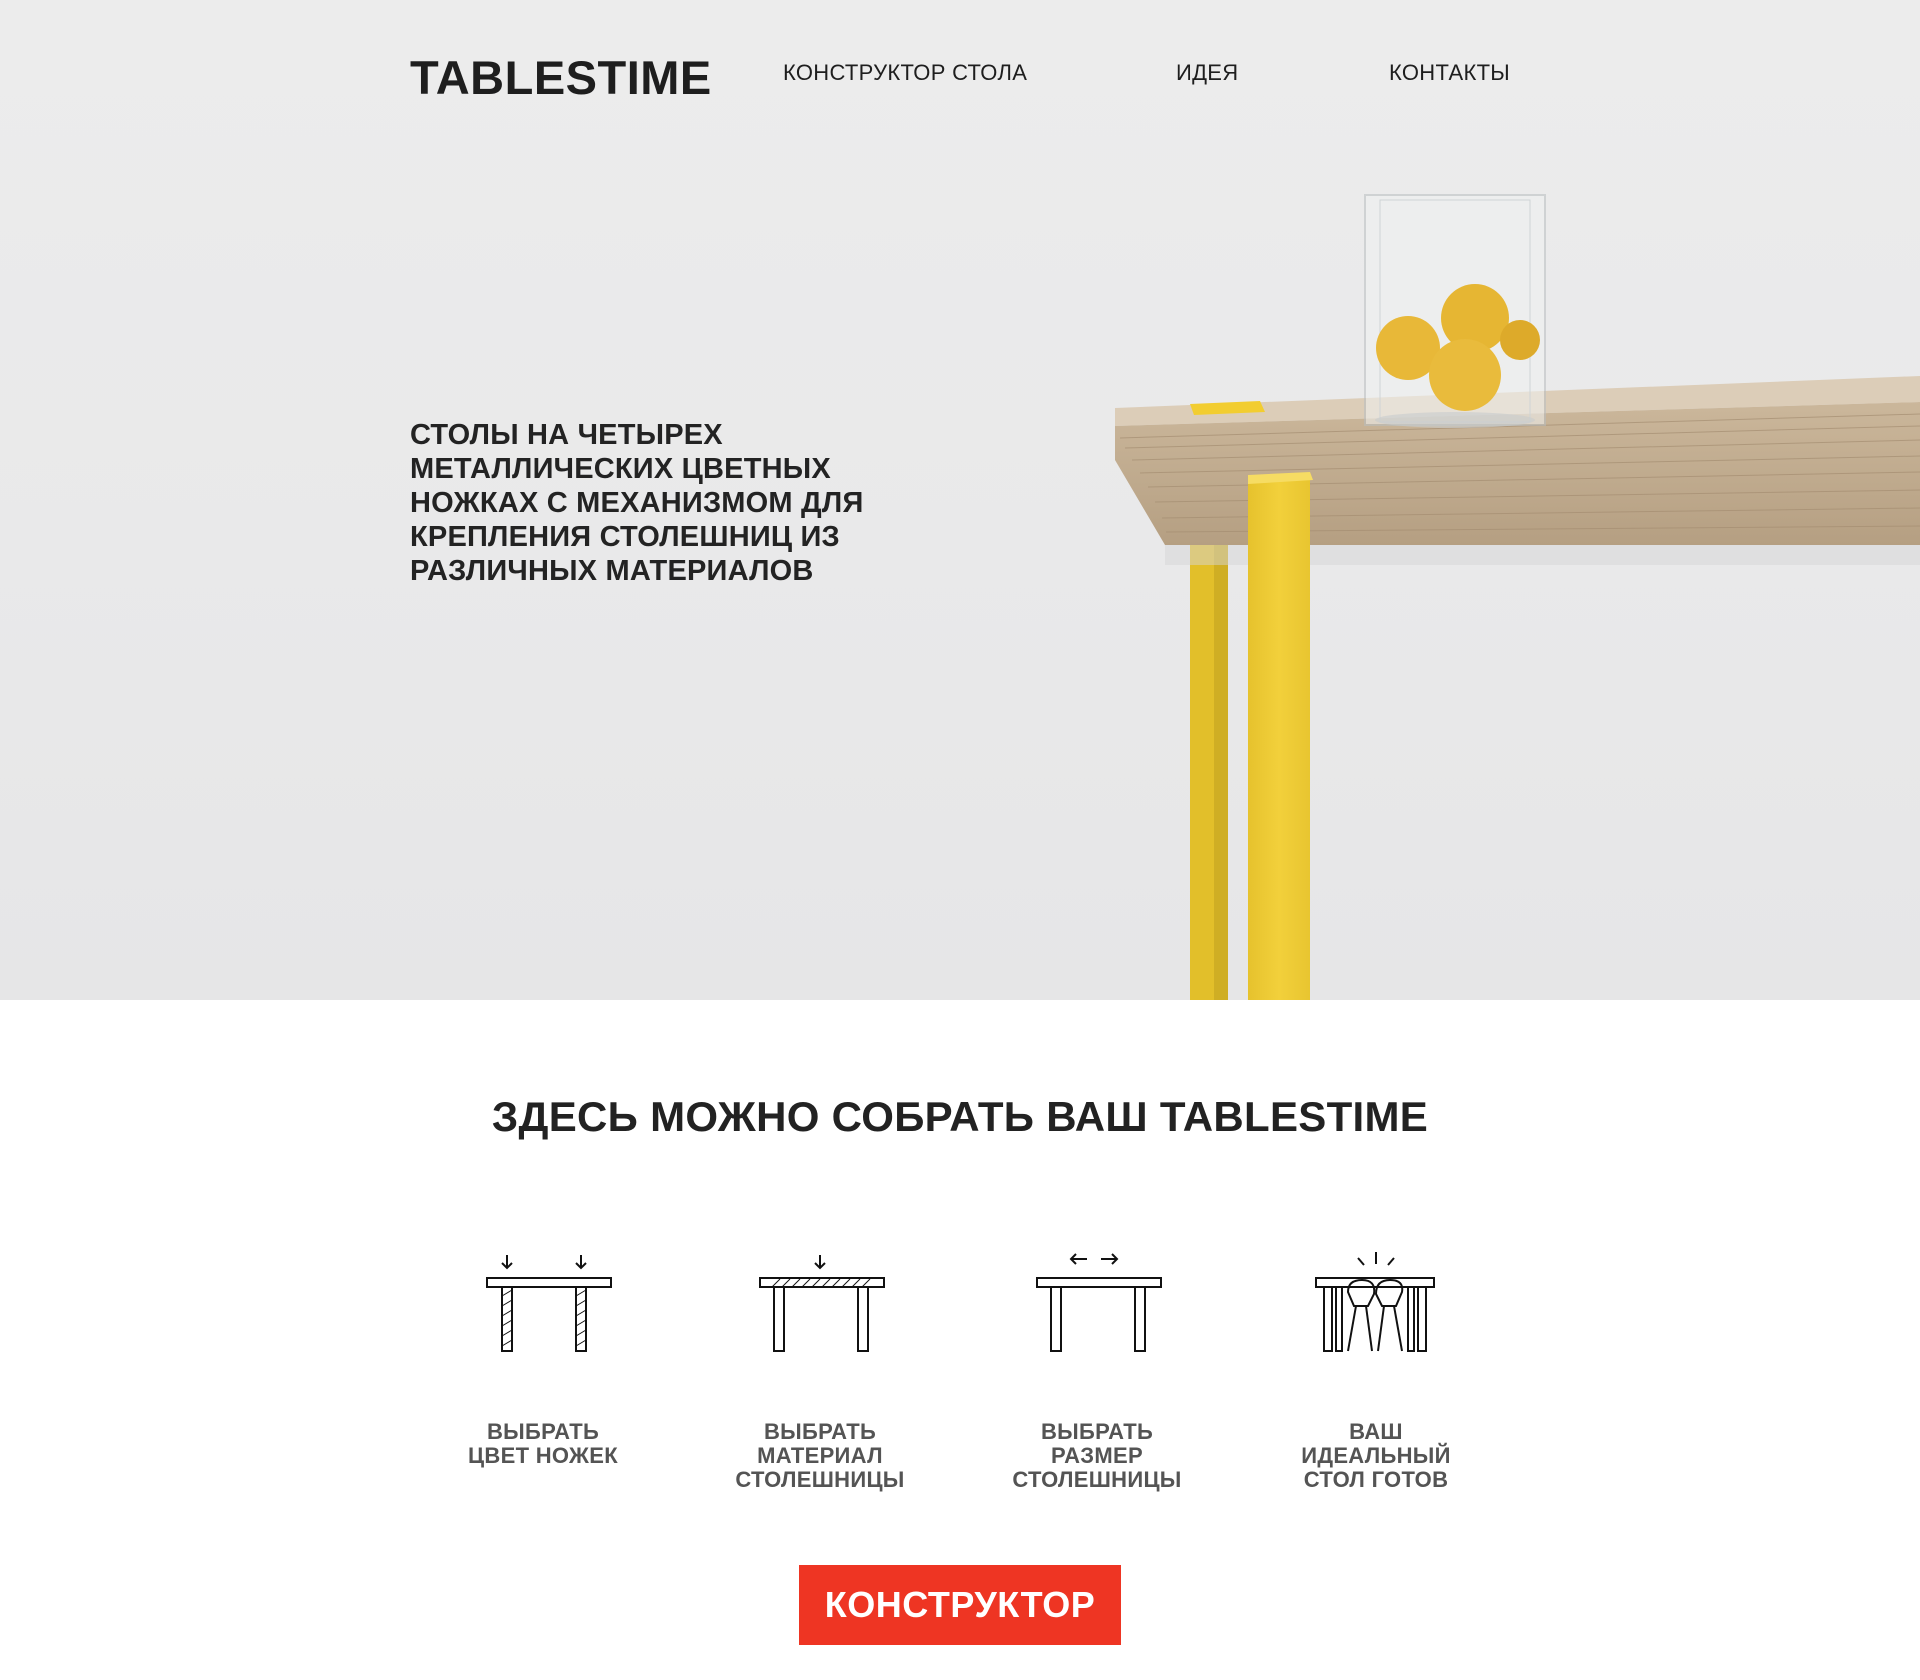  I want to click on table-legs-color-icon, so click(549, 1303).